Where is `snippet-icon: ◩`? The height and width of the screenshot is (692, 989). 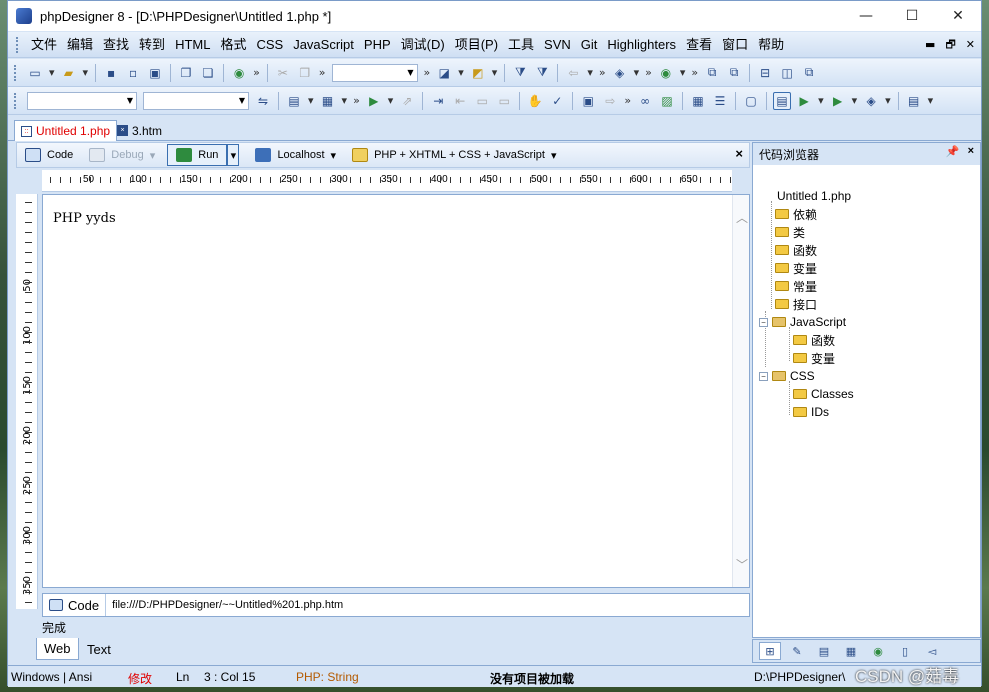 snippet-icon: ◩ is located at coordinates (478, 73).